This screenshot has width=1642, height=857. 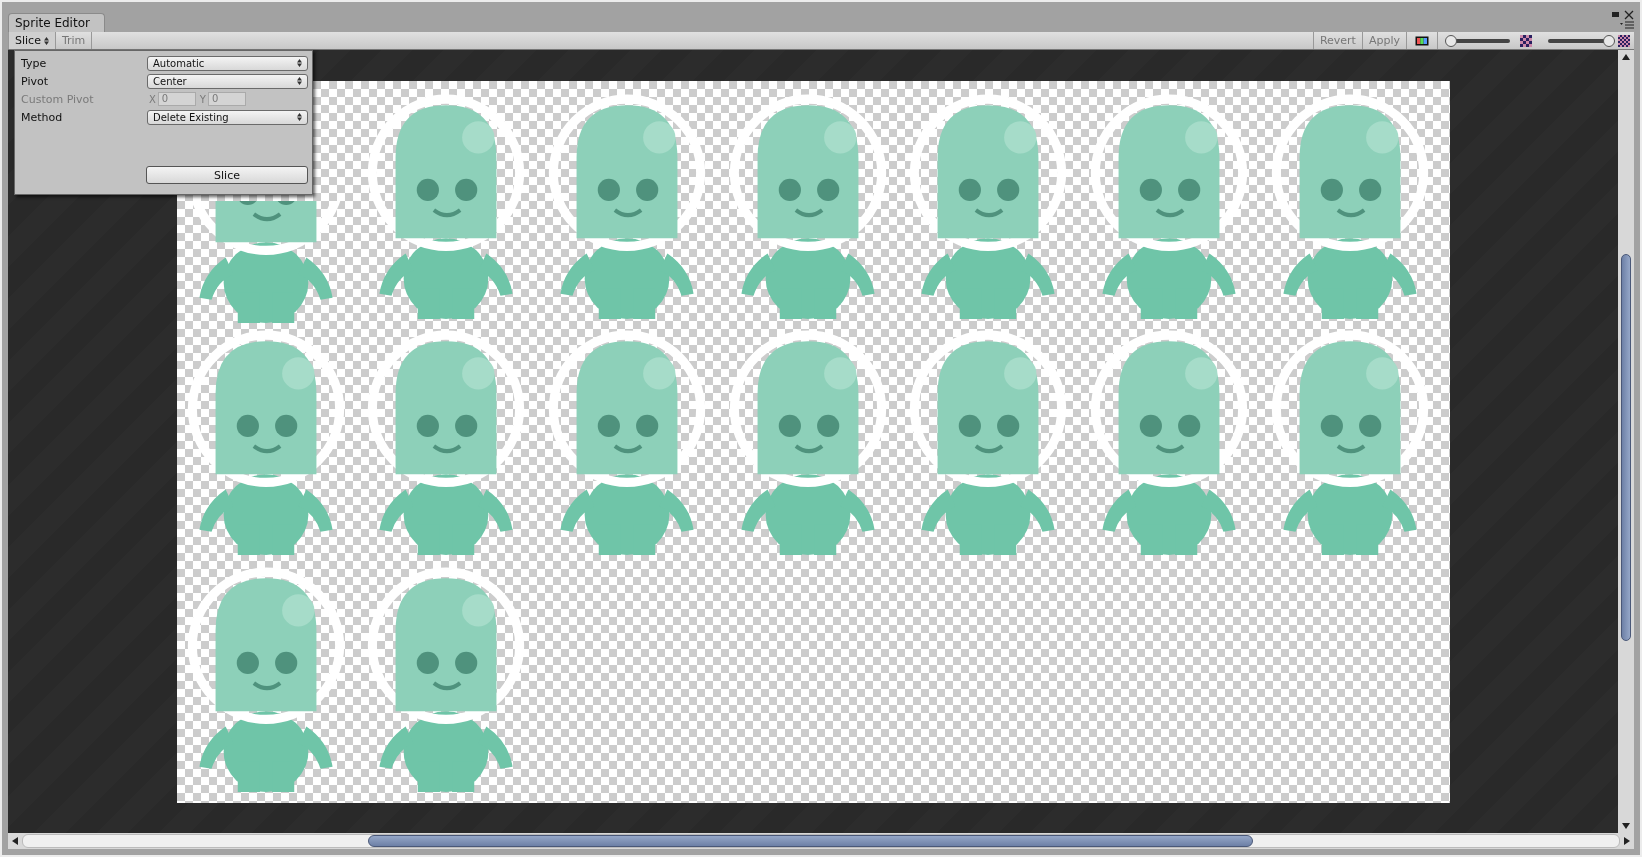 What do you see at coordinates (56, 22) in the screenshot?
I see `window-tab: Sprite Editor` at bounding box center [56, 22].